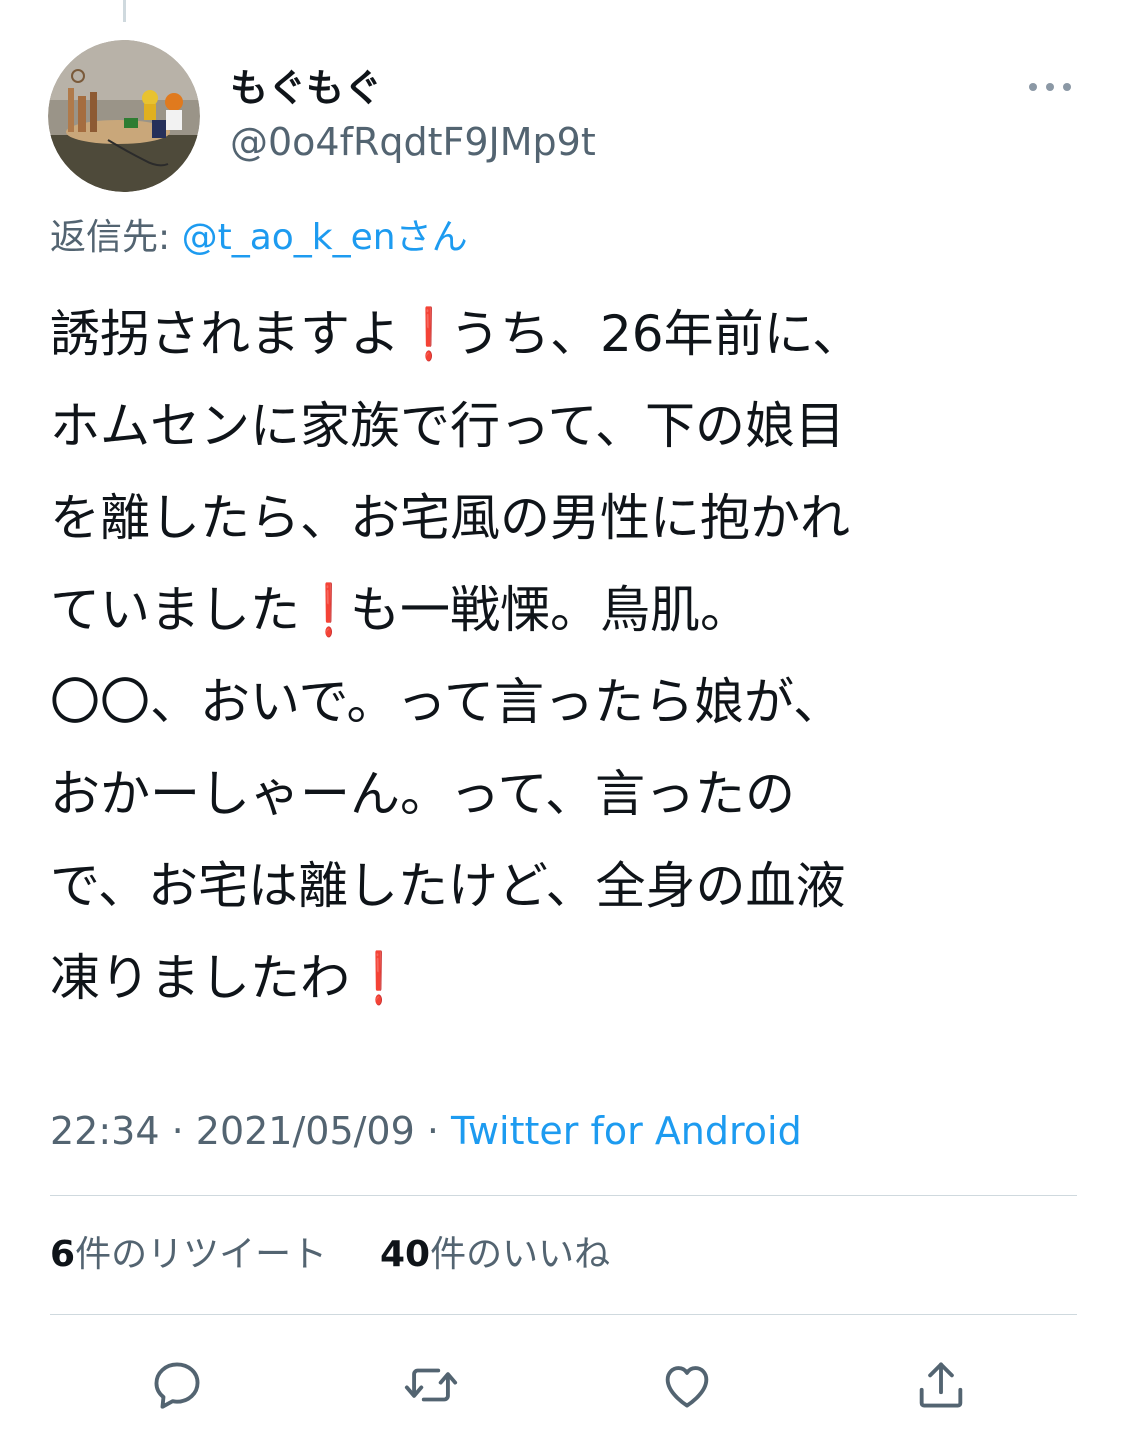  I want to click on tweet-line: ホムセンに家族で行って、下の娘目, so click(570, 426).